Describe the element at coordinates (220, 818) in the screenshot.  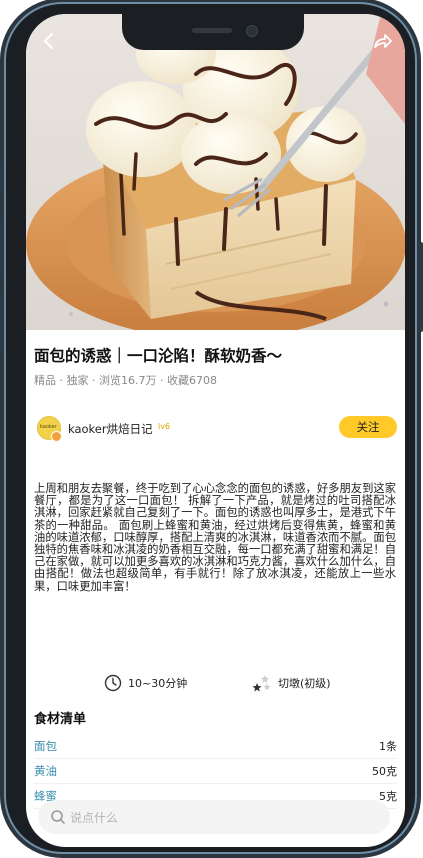
I see `comment-input` at that location.